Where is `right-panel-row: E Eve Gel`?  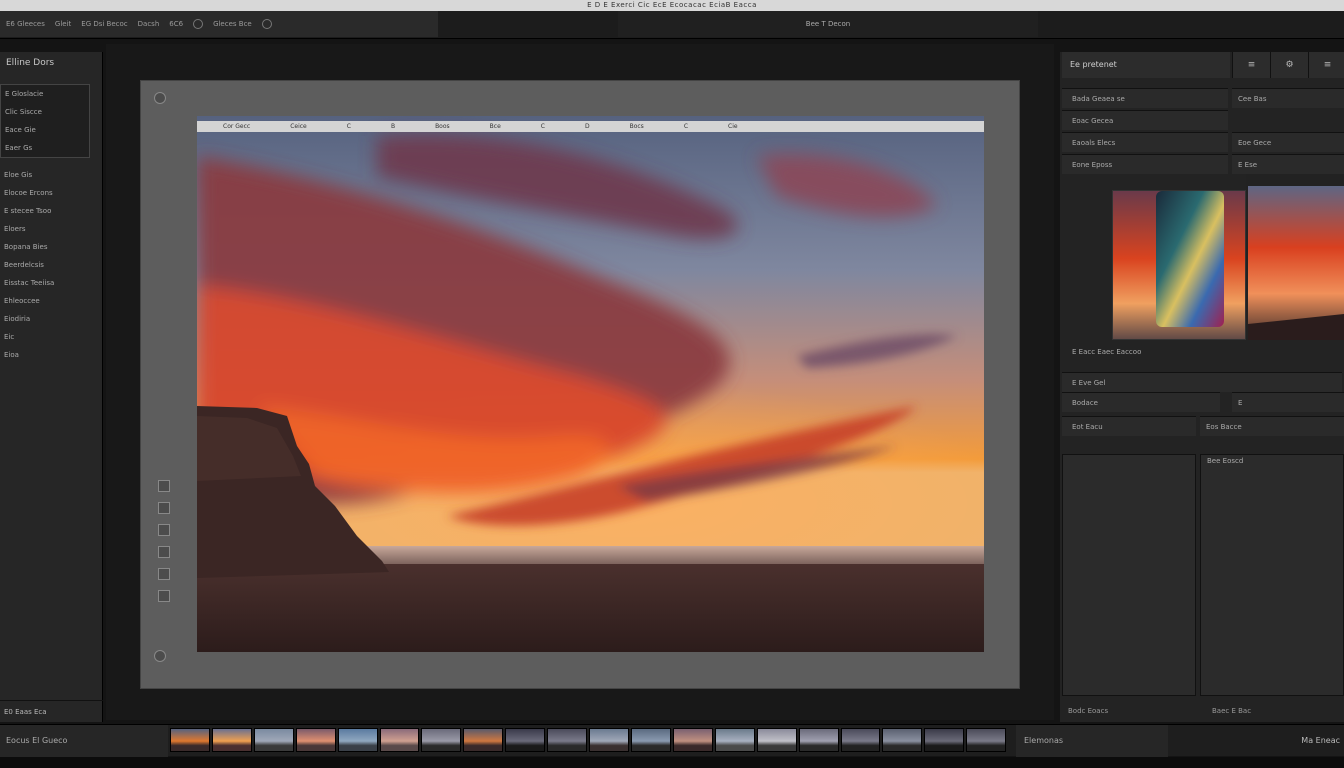 right-panel-row: E Eve Gel is located at coordinates (1202, 382).